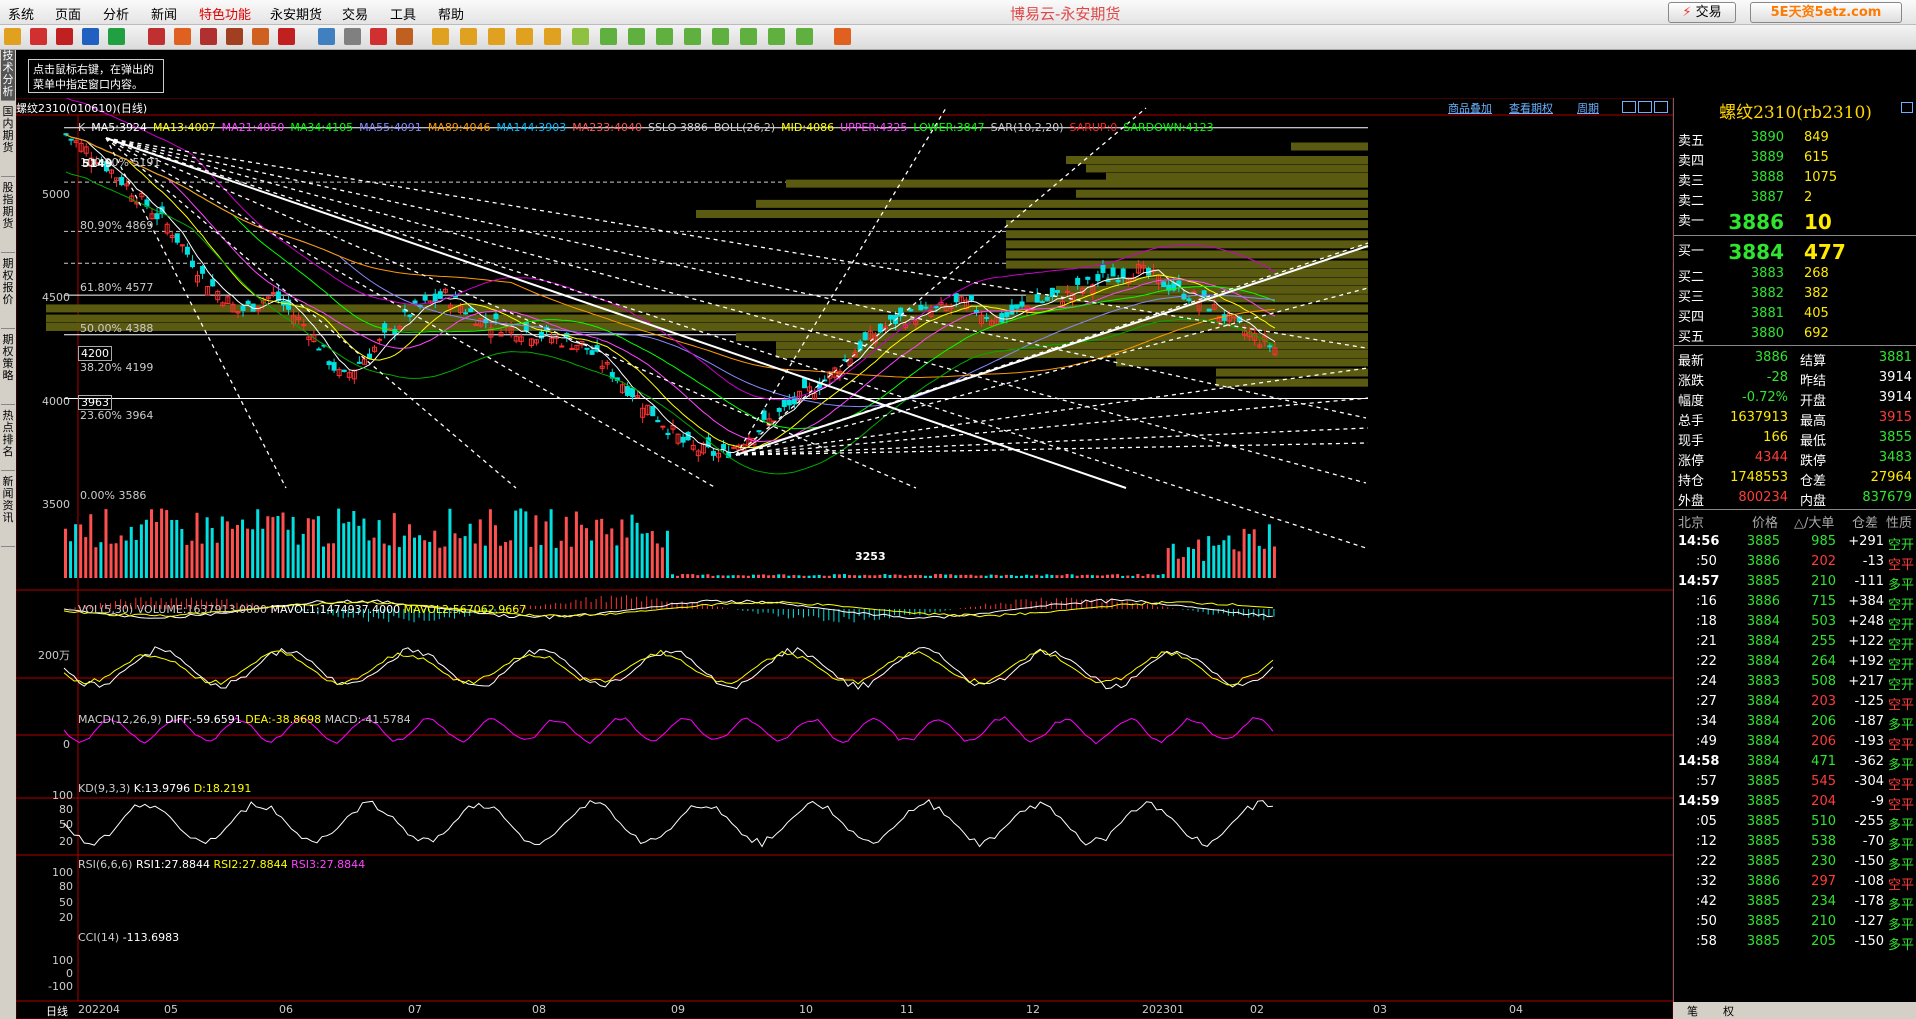 The image size is (1916, 1019). Describe the element at coordinates (552, 36) in the screenshot. I see `year-icon` at that location.